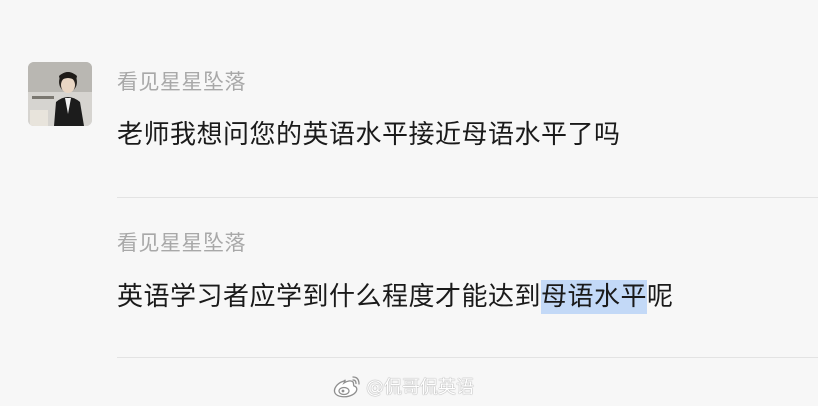 The width and height of the screenshot is (818, 406). I want to click on message-text: 英语学习者应学到什么程度才能达到母语水平呢, so click(395, 295).